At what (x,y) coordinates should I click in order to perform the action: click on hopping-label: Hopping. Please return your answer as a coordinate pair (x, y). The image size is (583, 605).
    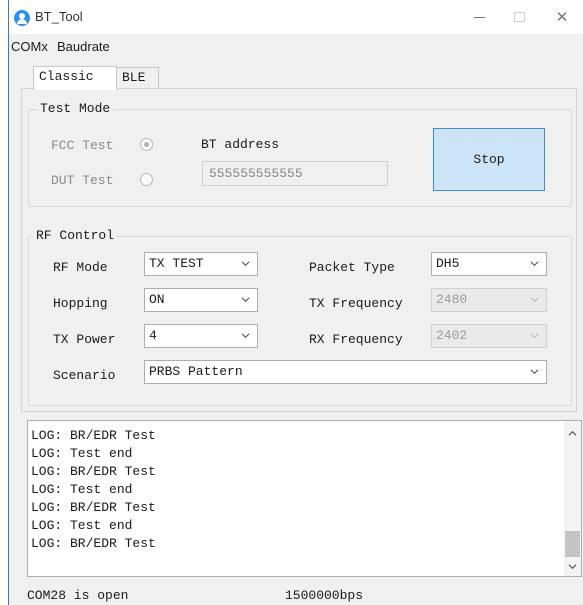
    Looking at the image, I should click on (80, 303).